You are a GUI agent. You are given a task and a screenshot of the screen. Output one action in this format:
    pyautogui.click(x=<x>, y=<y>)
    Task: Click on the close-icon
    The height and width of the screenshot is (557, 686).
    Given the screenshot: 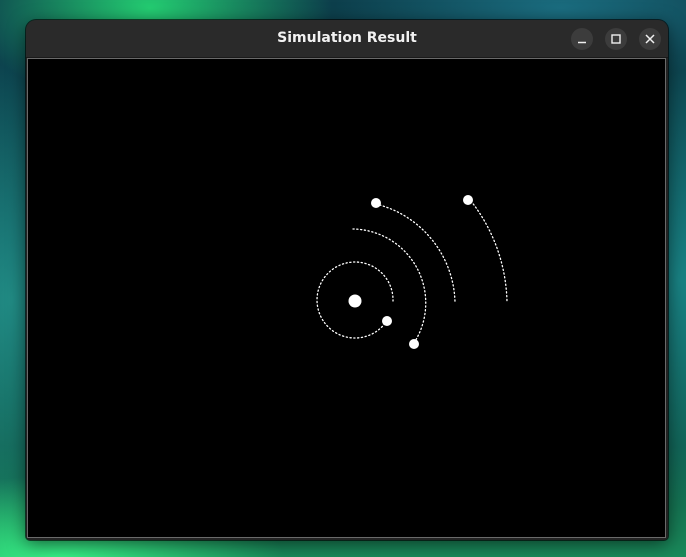 What is the action you would take?
    pyautogui.click(x=650, y=39)
    